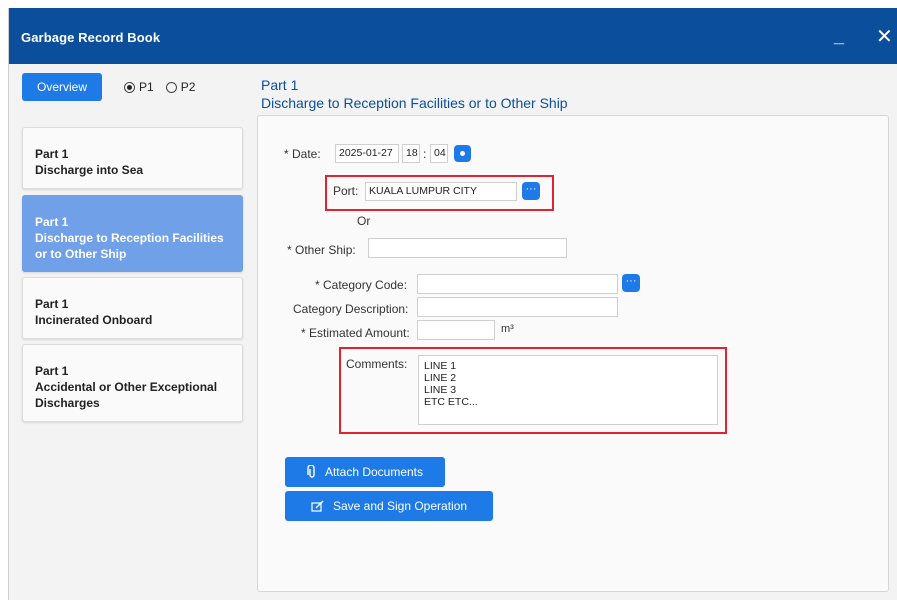  What do you see at coordinates (321, 250) in the screenshot?
I see `other-ship-label: * Other Ship:` at bounding box center [321, 250].